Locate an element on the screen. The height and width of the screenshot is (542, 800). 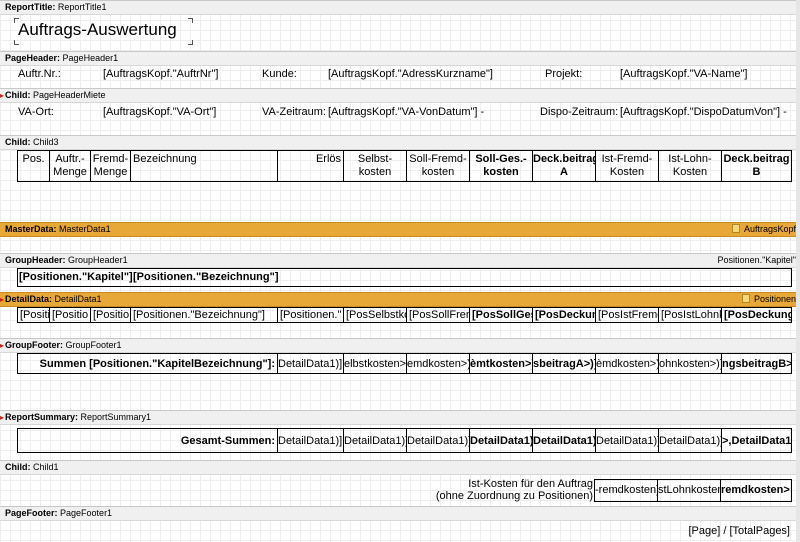
col-header-soll-gesamtkosten: Soll-Ges.- kosten is located at coordinates (501, 166).